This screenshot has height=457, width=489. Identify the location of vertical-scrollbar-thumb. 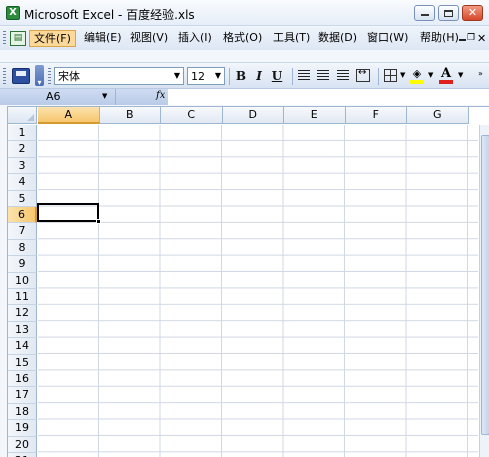
(485, 285).